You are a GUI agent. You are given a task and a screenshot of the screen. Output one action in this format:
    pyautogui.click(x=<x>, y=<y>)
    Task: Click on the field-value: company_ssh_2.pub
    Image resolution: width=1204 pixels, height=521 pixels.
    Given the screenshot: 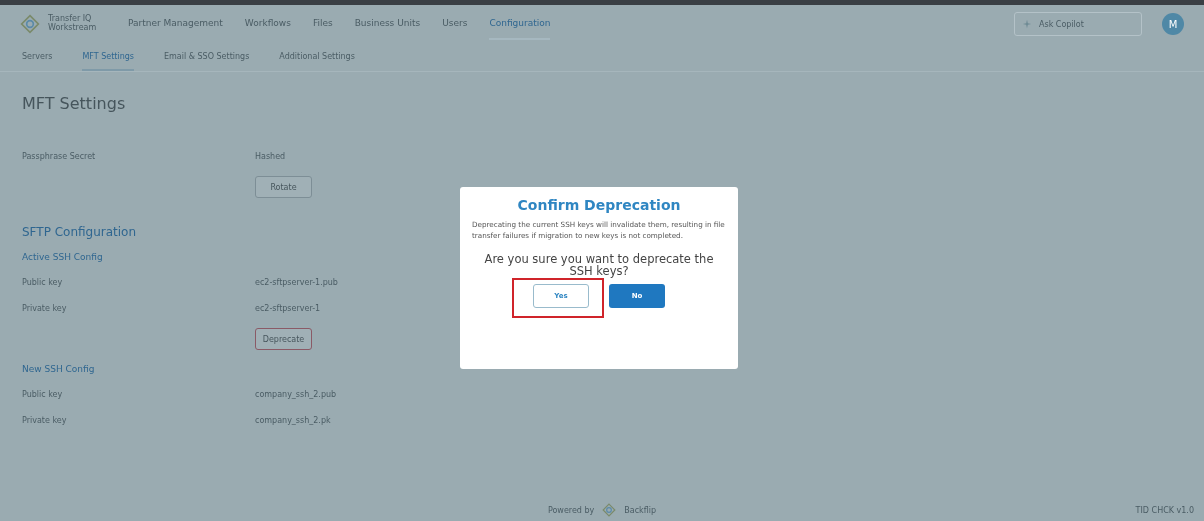 What is the action you would take?
    pyautogui.click(x=296, y=394)
    